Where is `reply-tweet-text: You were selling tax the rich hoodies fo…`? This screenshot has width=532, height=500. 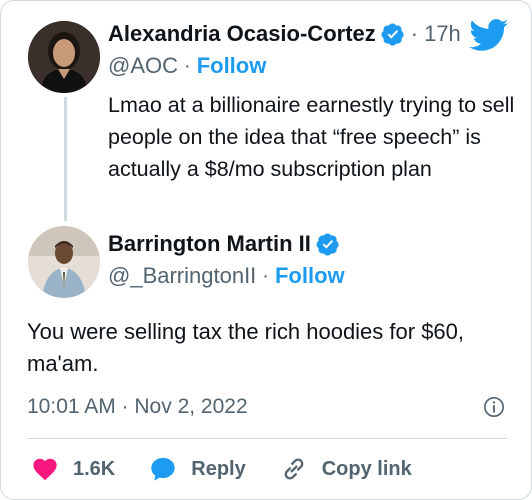
reply-tweet-text: You were selling tax the rich hoodies fo… is located at coordinates (246, 347).